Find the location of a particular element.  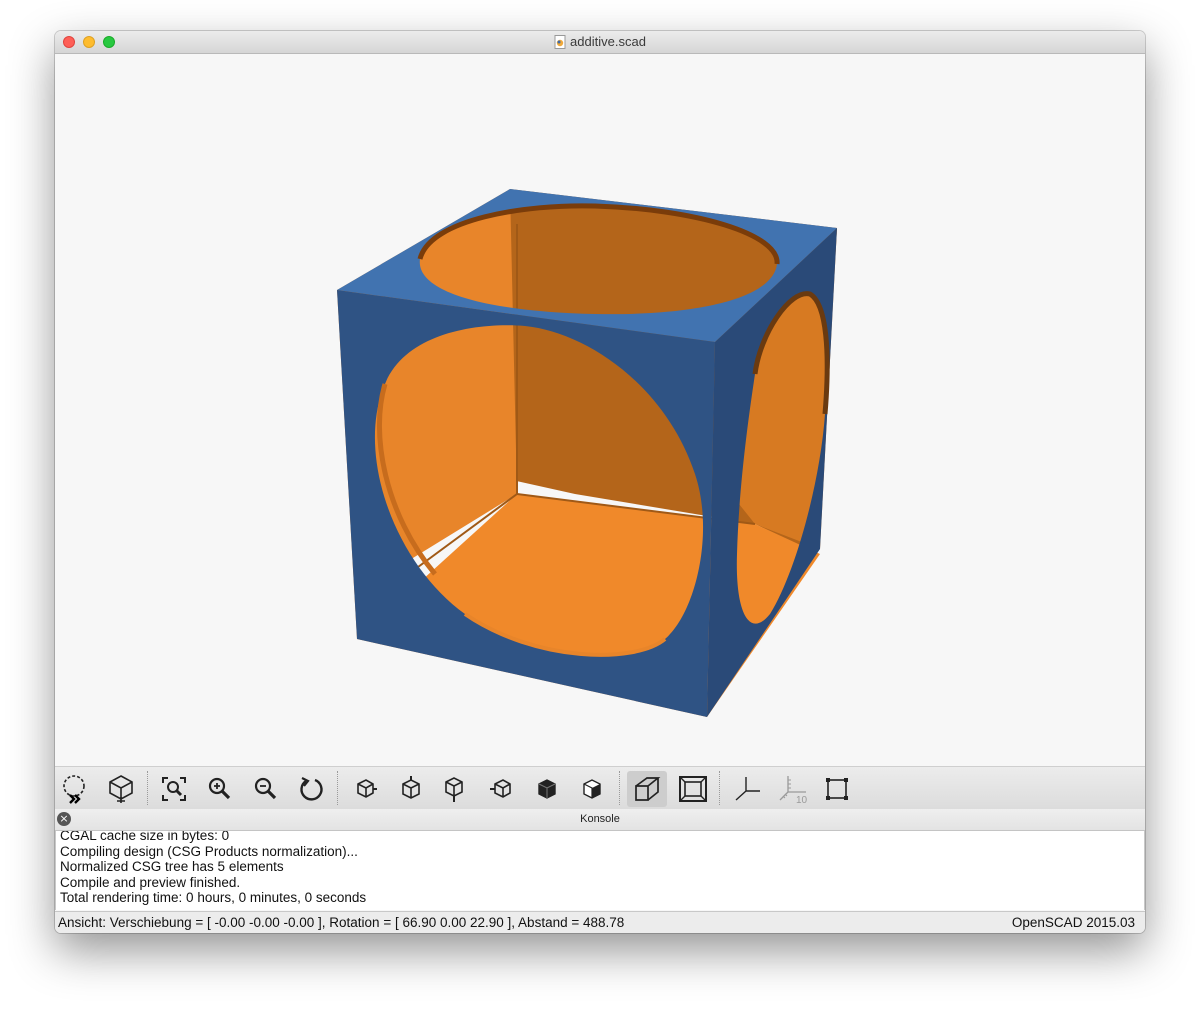

view-left-button is located at coordinates (502, 789).